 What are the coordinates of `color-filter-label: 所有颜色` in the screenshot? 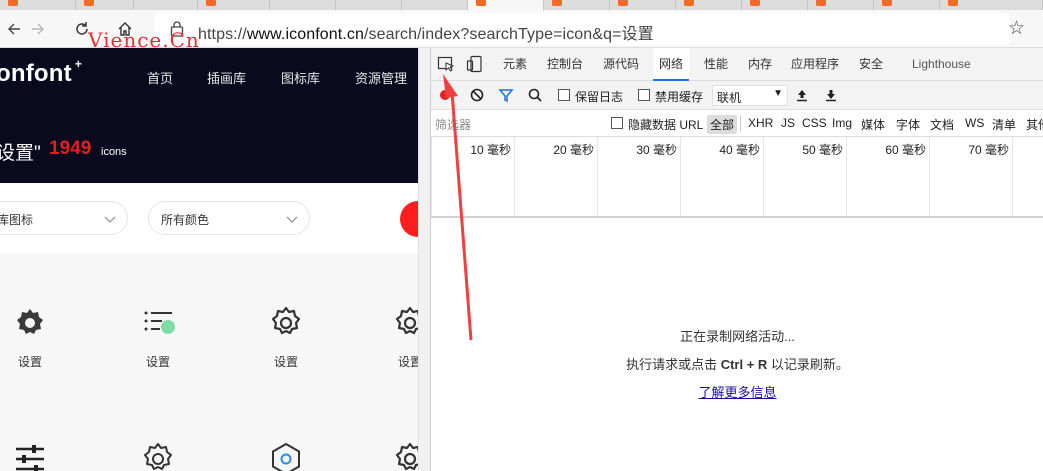 It's located at (185, 220).